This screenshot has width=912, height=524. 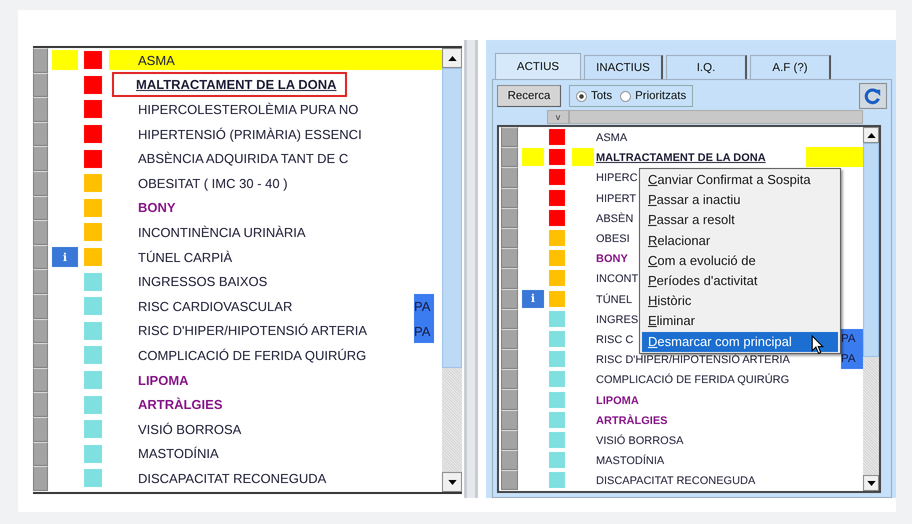 I want to click on problem-name: OBESITAT ( IMC 30 - 40 ), so click(x=213, y=183).